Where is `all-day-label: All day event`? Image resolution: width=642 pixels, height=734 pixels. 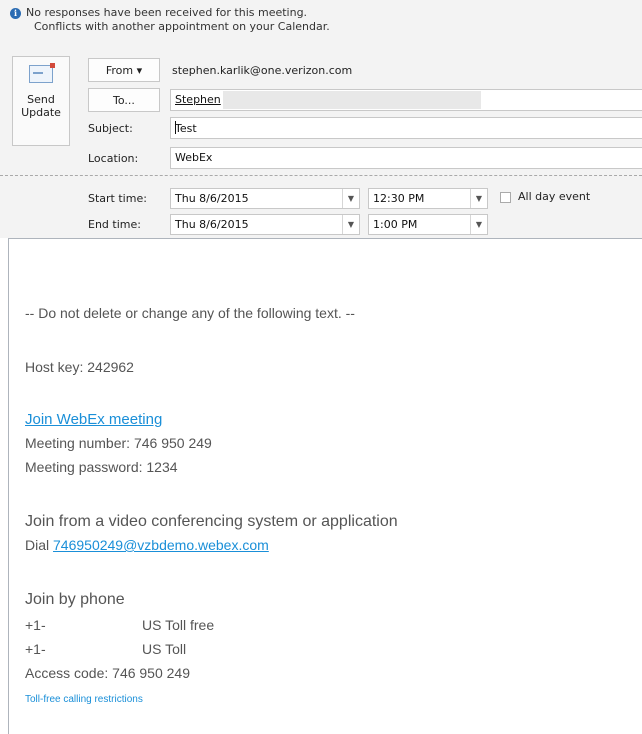 all-day-label: All day event is located at coordinates (554, 196).